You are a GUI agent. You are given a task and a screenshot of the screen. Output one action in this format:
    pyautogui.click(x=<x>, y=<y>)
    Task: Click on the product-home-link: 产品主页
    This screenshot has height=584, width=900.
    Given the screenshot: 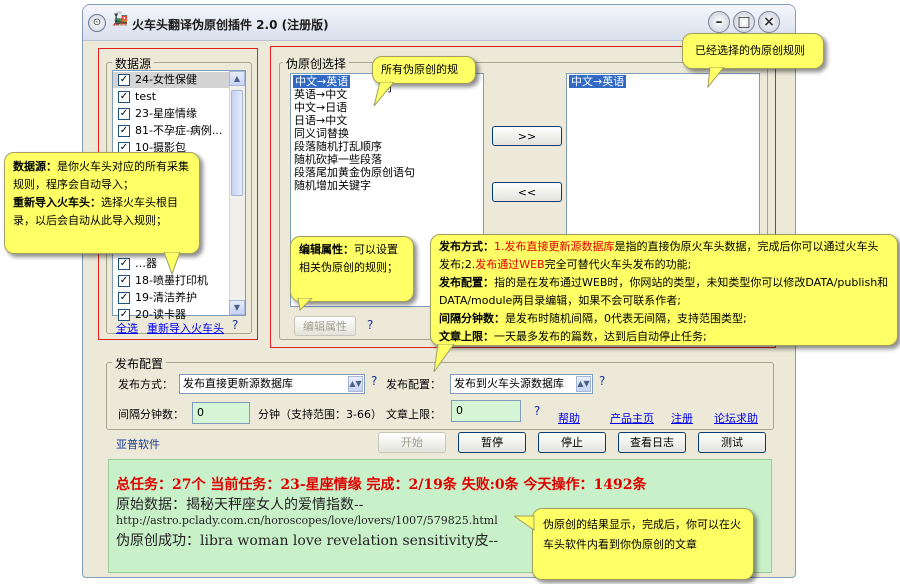 What is the action you would take?
    pyautogui.click(x=632, y=418)
    